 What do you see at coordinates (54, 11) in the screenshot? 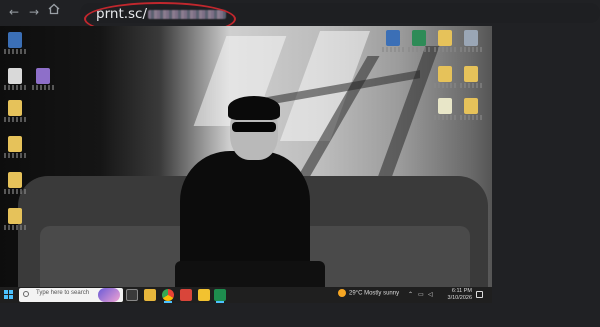
I see `home-icon` at bounding box center [54, 11].